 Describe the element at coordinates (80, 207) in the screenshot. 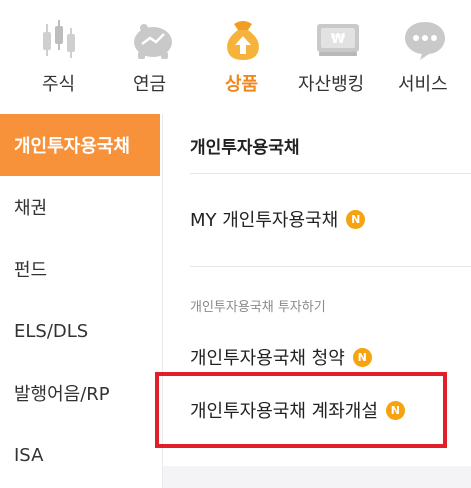

I see `sidebar-item-bonds: 채권` at that location.